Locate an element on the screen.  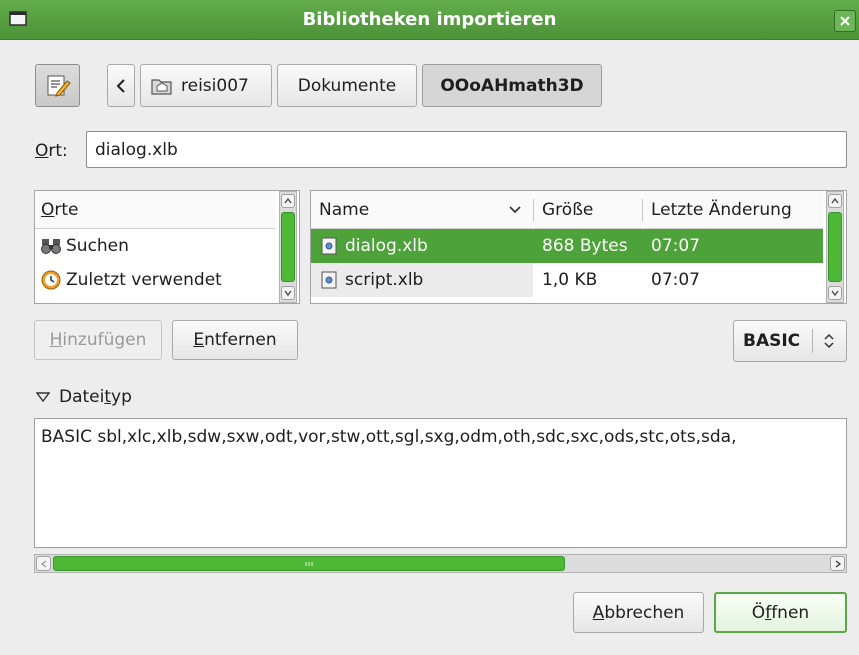
pencil-note-icon is located at coordinates (59, 86).